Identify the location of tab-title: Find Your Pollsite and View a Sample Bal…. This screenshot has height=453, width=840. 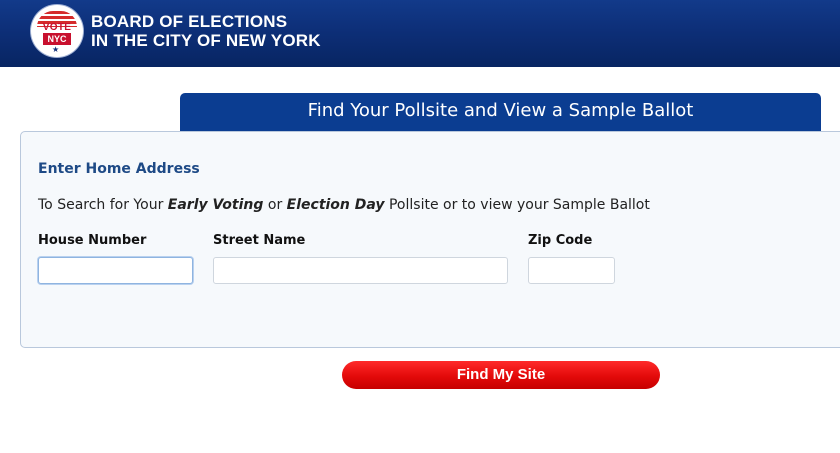
(500, 110).